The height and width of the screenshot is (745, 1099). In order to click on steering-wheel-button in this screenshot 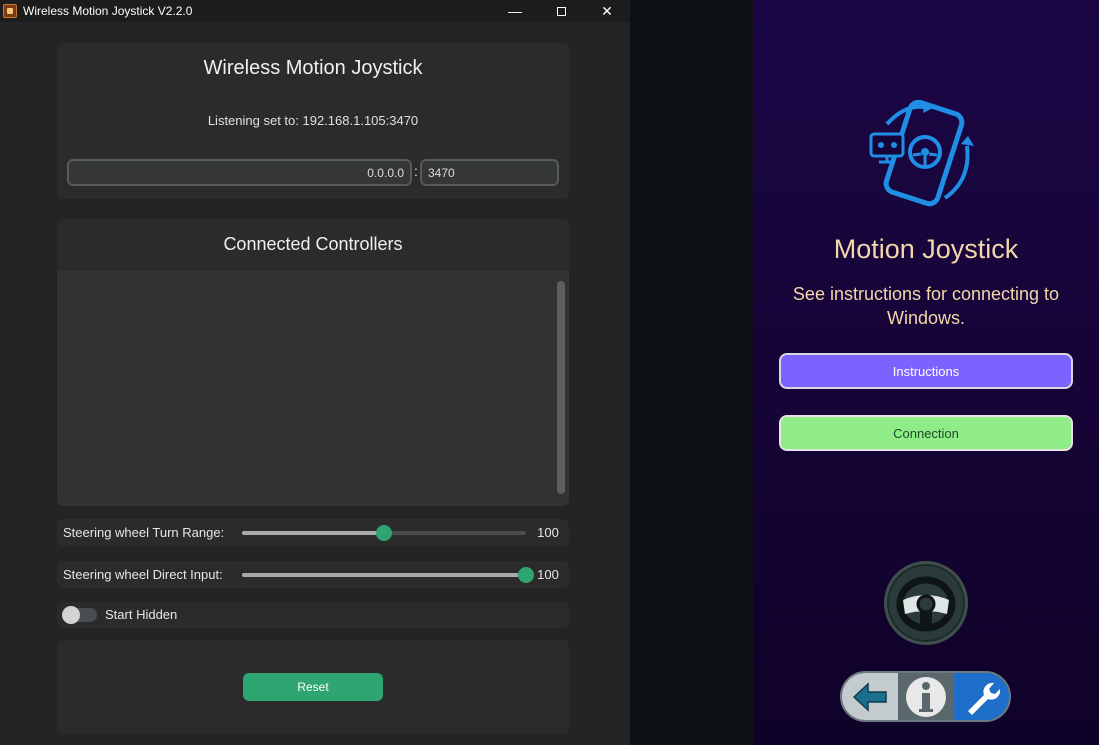, I will do `click(926, 603)`.